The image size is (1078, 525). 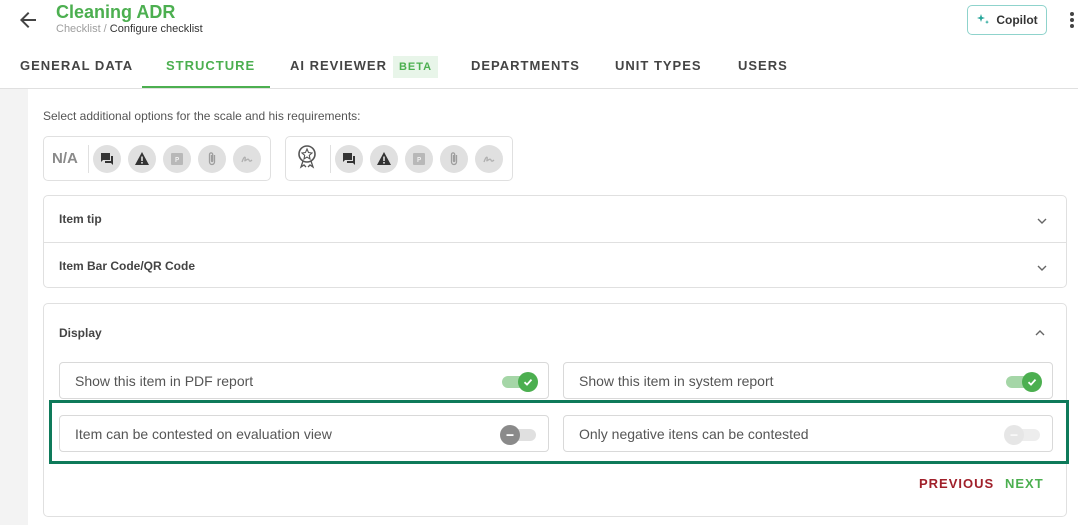 I want to click on beta-badge: BETA, so click(x=415, y=67).